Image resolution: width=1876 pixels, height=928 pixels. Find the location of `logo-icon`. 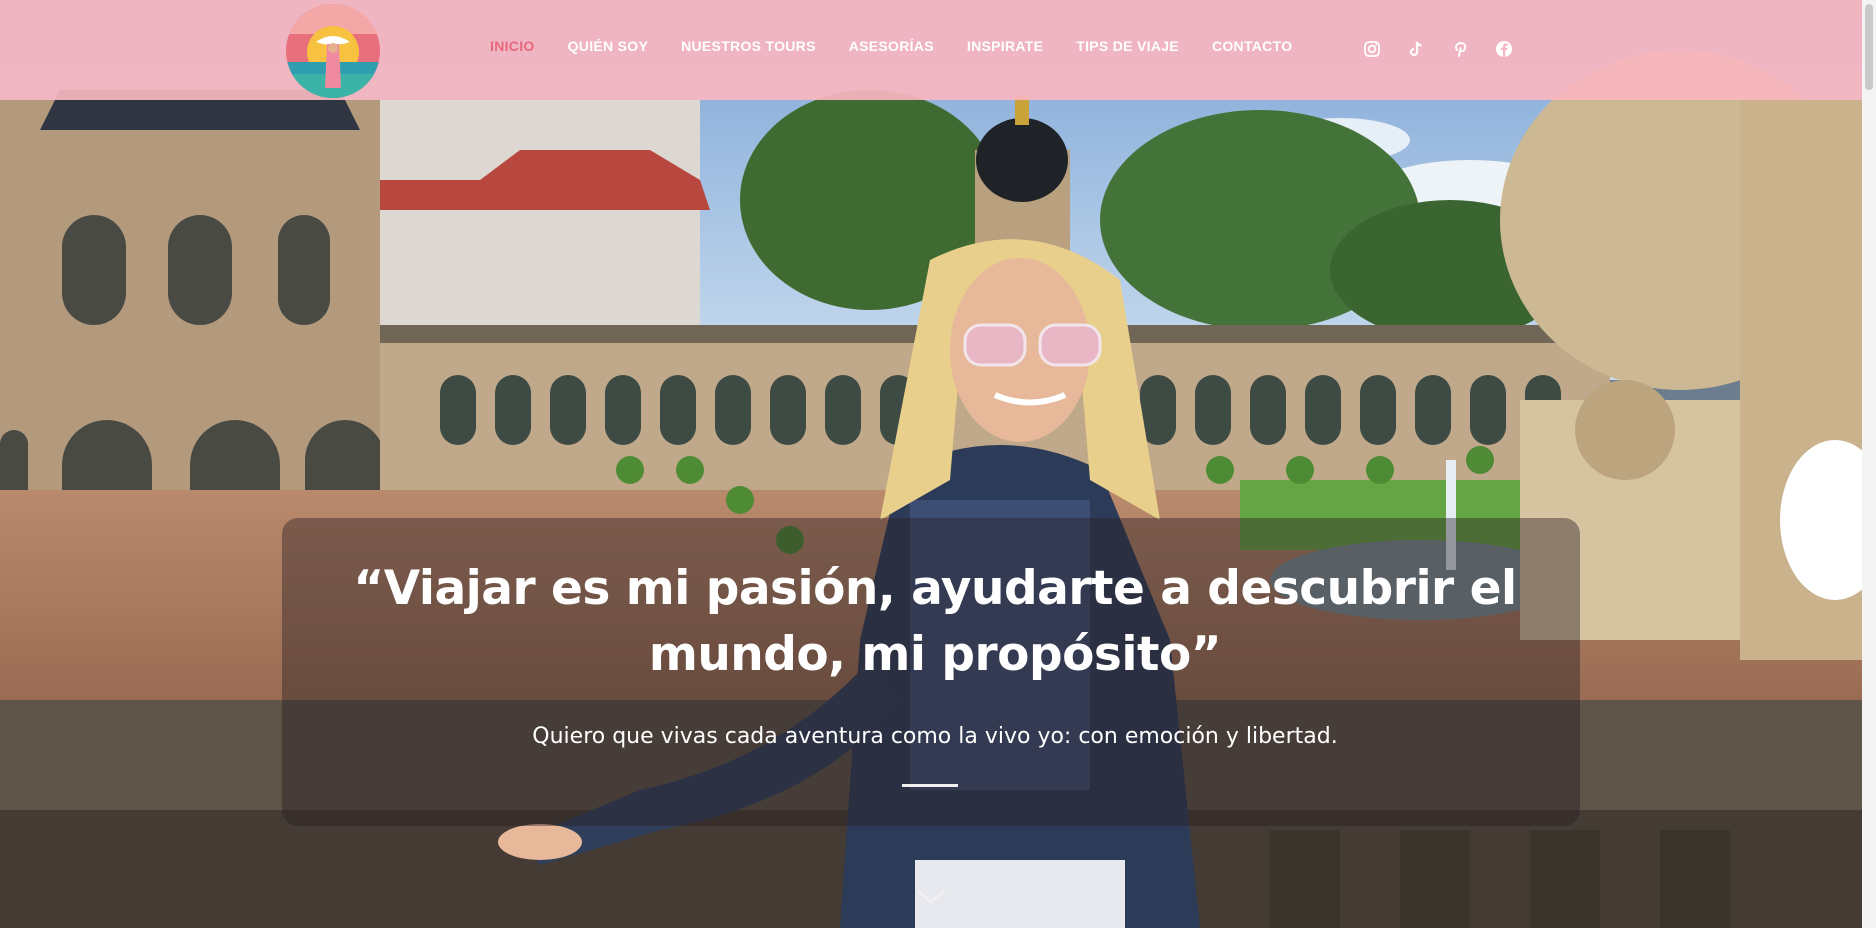

logo-icon is located at coordinates (333, 51).